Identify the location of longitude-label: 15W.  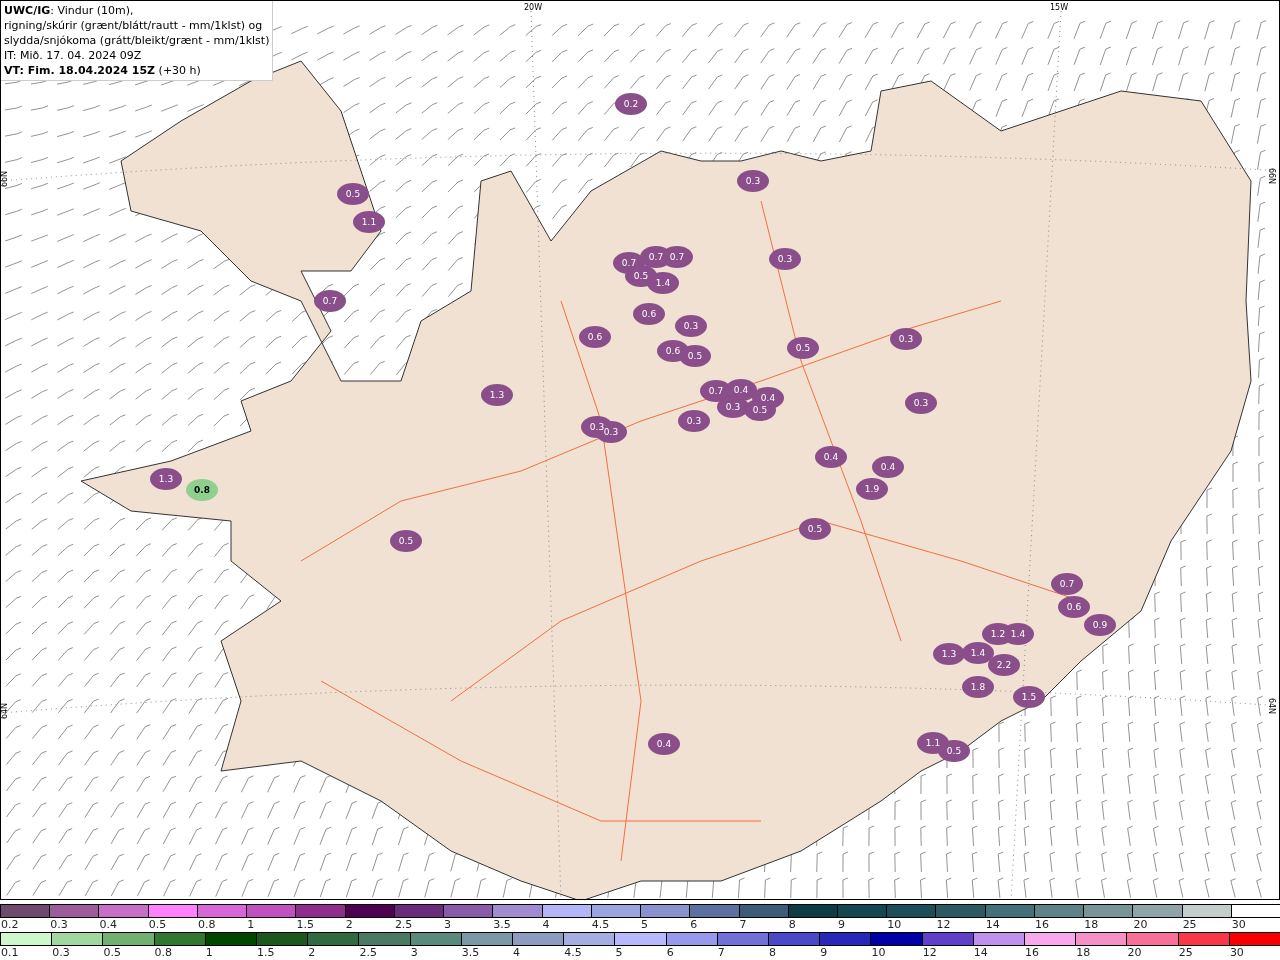
(1059, 7).